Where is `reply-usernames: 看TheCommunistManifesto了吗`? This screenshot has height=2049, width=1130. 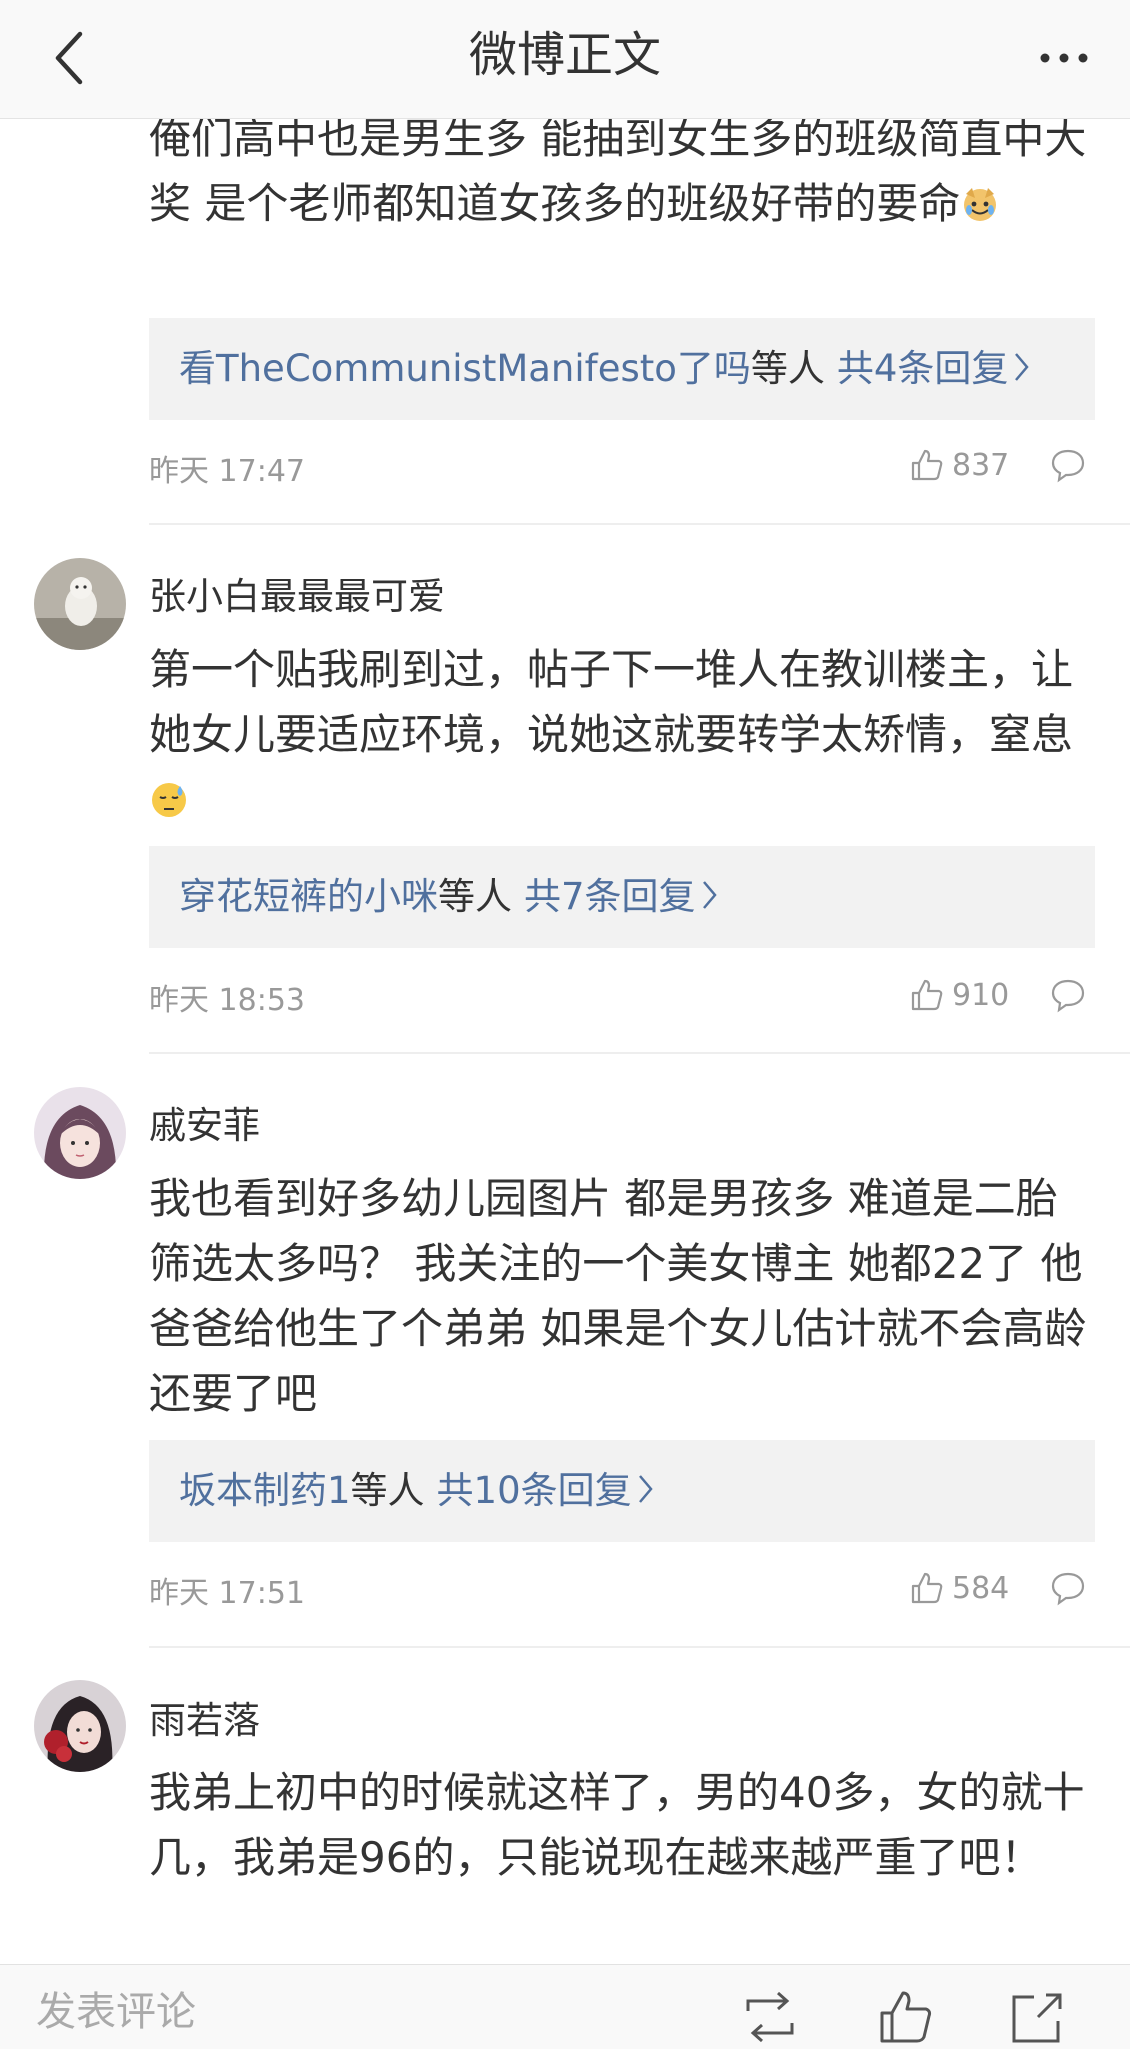 reply-usernames: 看TheCommunistManifesto了吗 is located at coordinates (465, 368).